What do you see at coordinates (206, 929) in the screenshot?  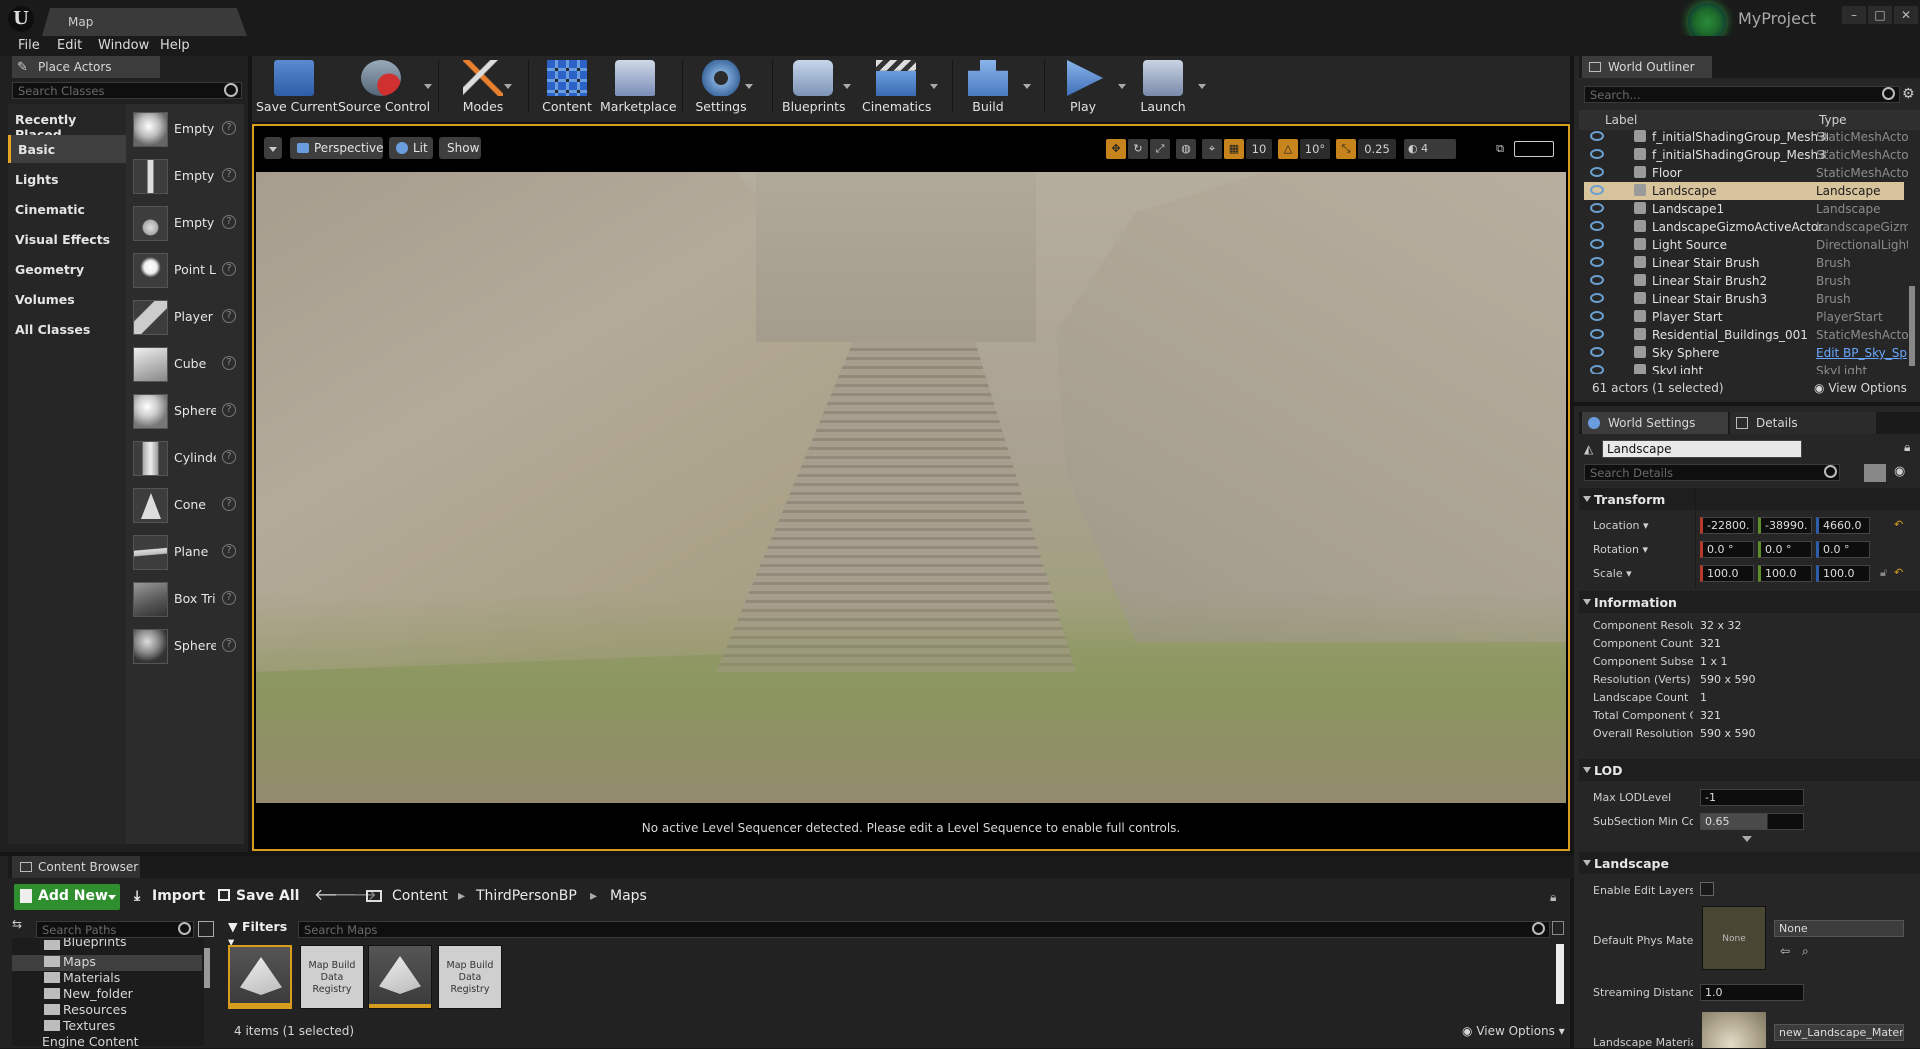 I see `path-view-options-icon` at bounding box center [206, 929].